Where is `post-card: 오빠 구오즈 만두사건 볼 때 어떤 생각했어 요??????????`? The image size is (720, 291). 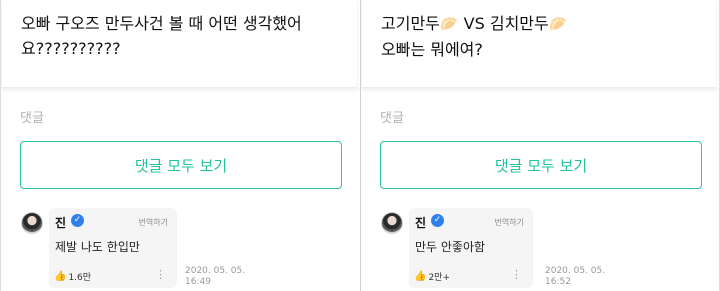
post-card: 오빠 구오즈 만두사건 볼 때 어떤 생각했어 요?????????? is located at coordinates (179, 44).